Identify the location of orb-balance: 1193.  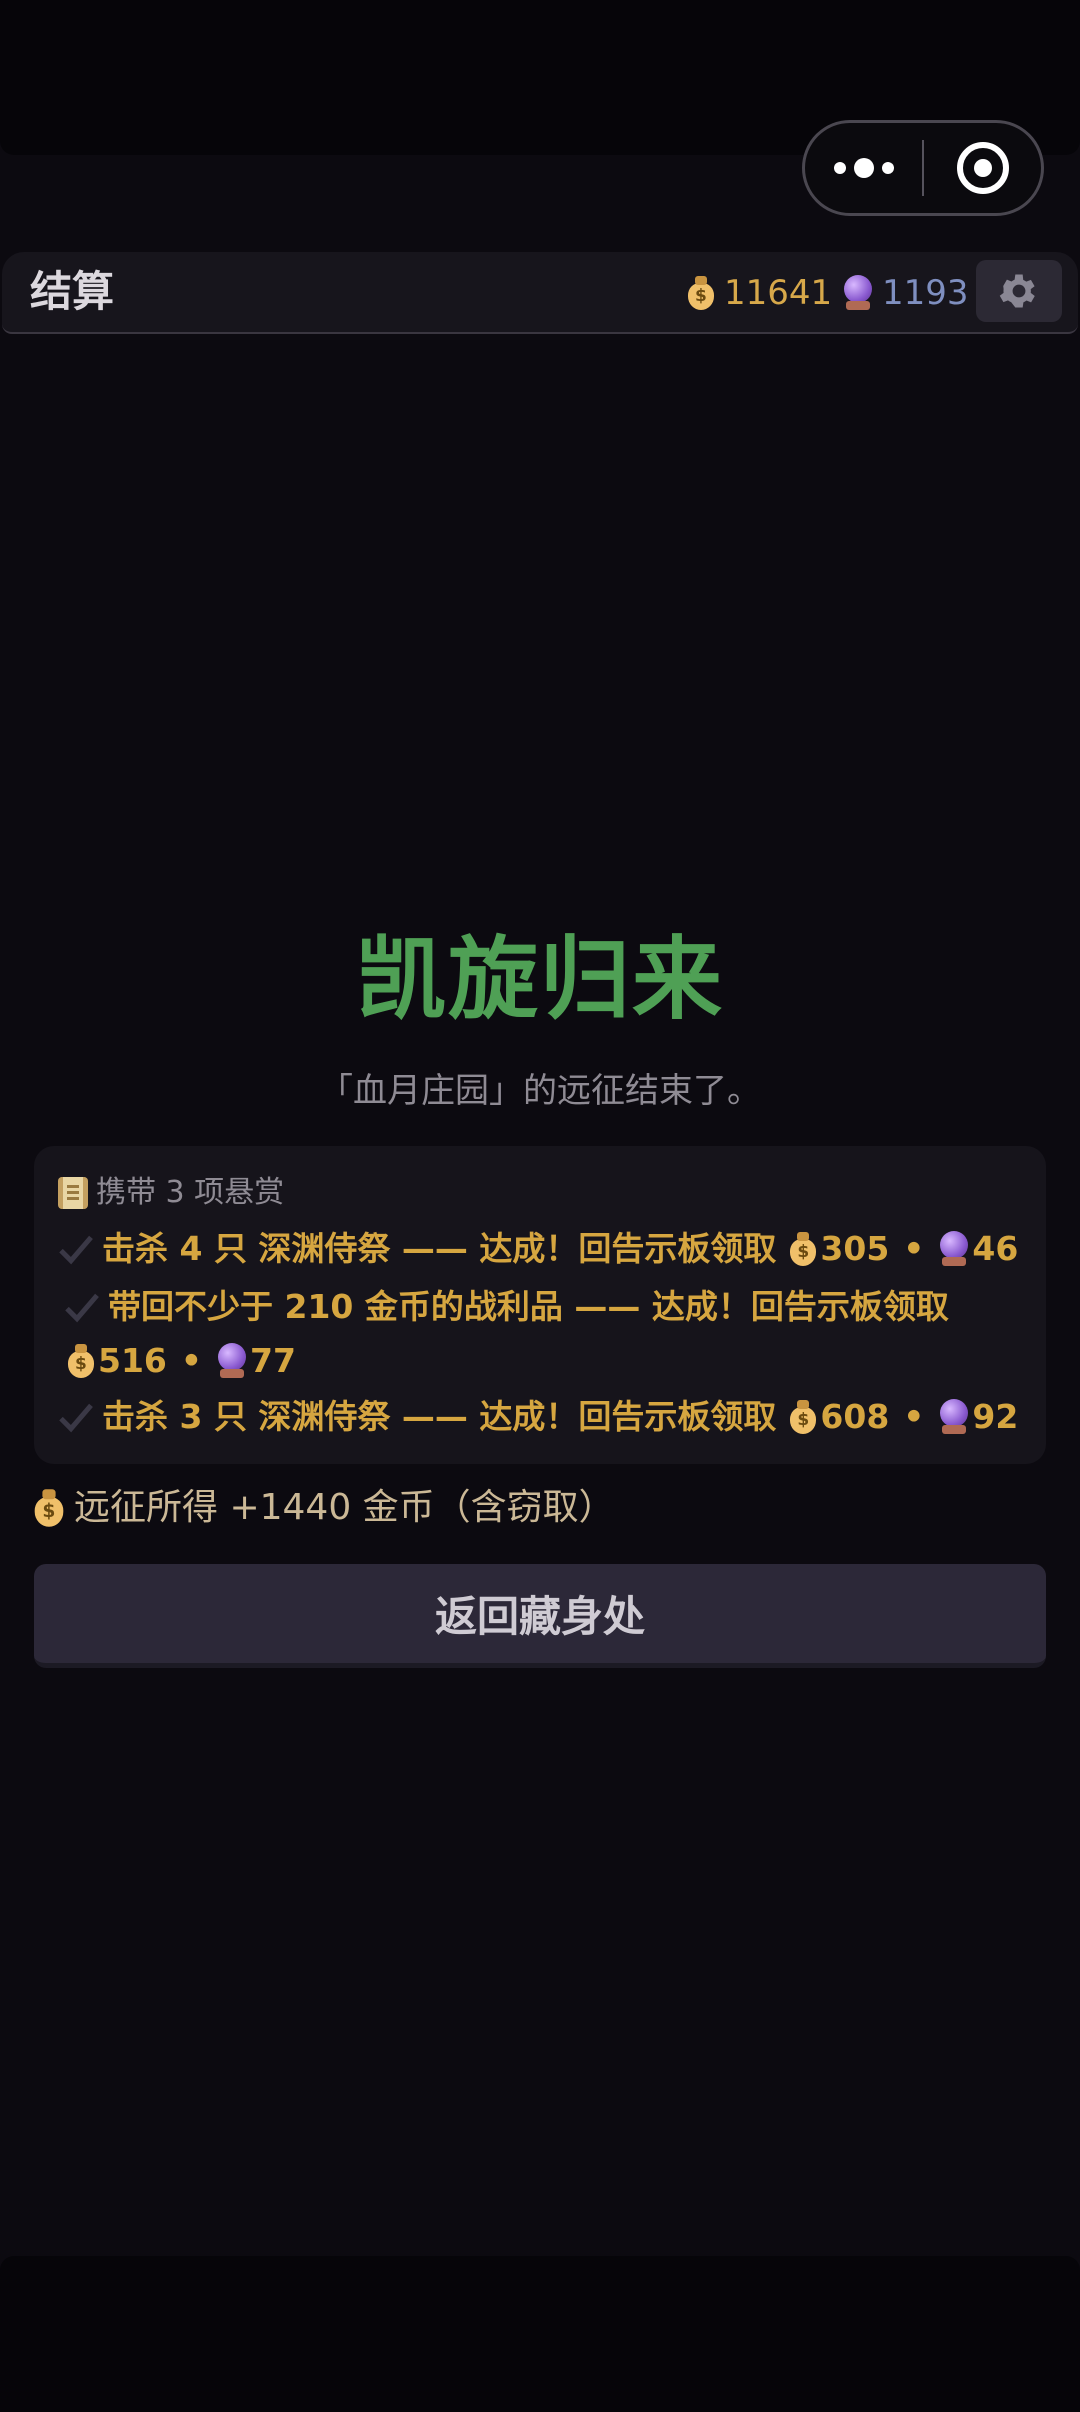
(905, 293).